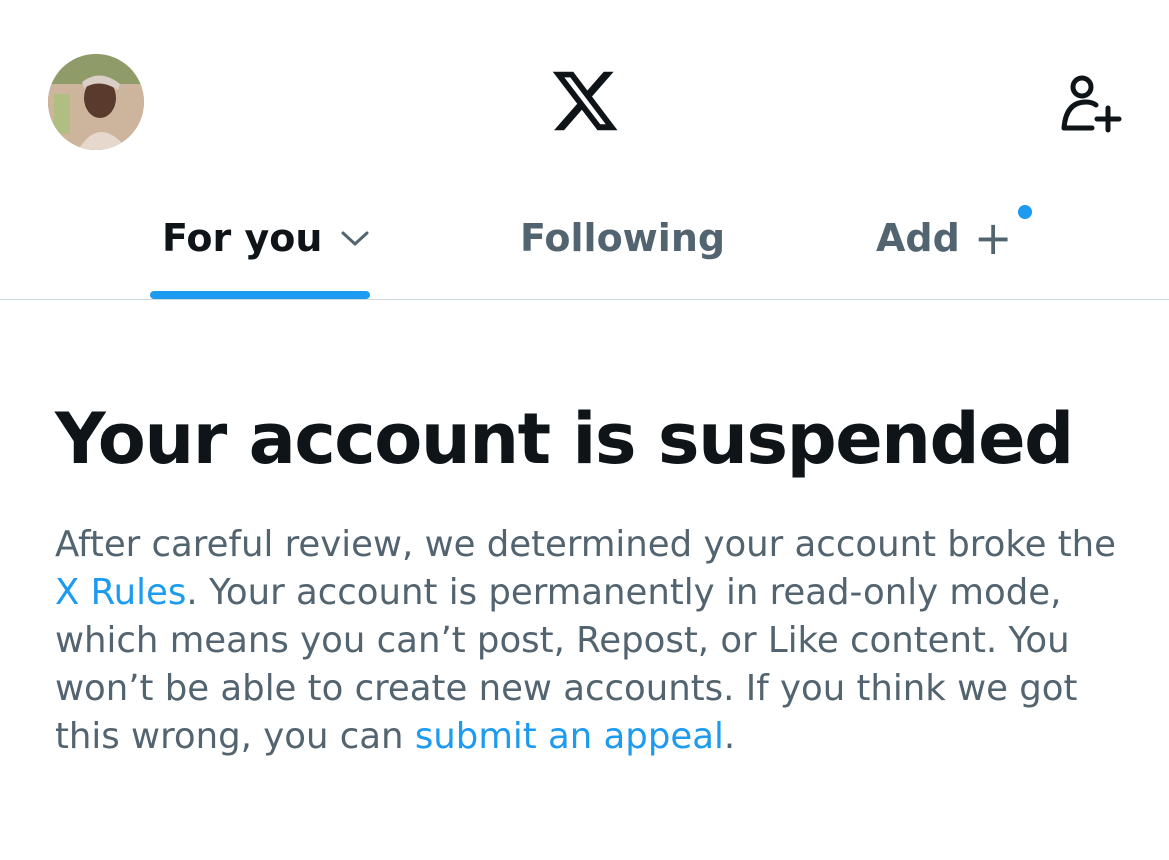 This screenshot has height=860, width=1169. I want to click on tab-following: Following, so click(622, 238).